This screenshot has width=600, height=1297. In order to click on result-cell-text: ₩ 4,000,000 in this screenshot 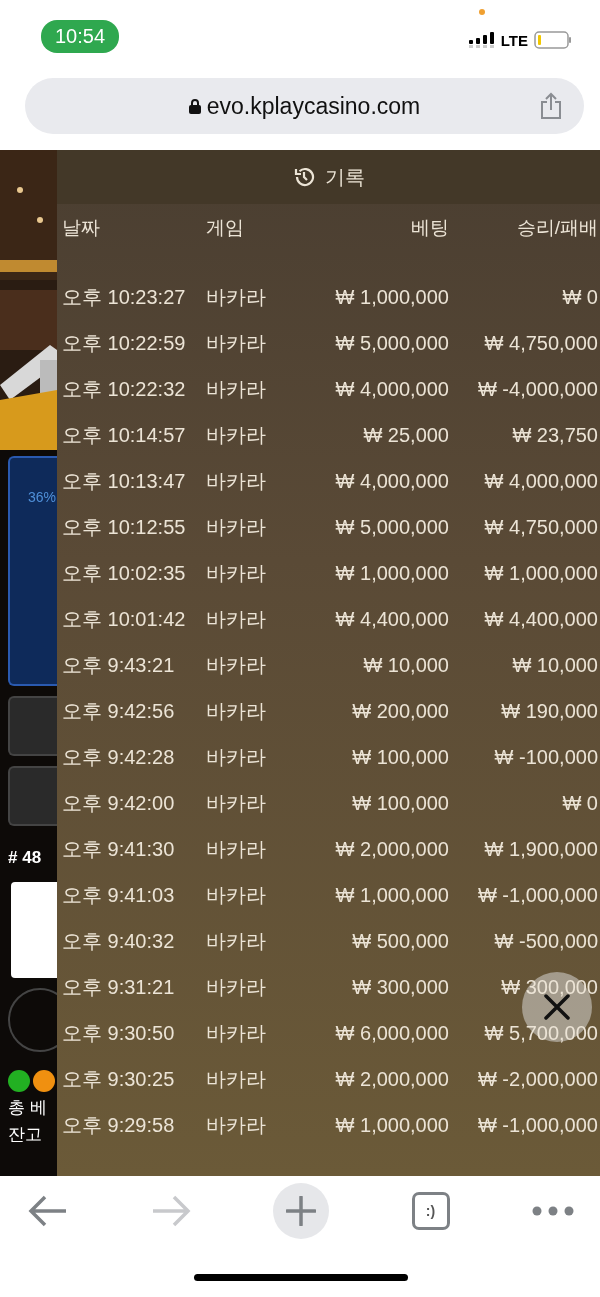, I will do `click(540, 481)`.